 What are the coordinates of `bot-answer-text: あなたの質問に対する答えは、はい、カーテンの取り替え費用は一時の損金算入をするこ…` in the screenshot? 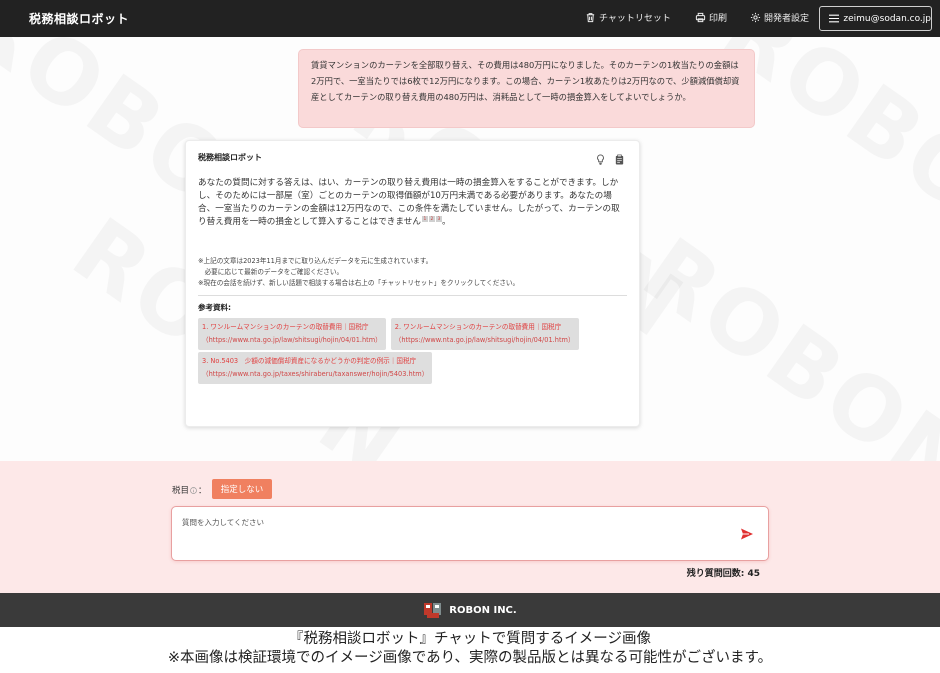 It's located at (409, 202).